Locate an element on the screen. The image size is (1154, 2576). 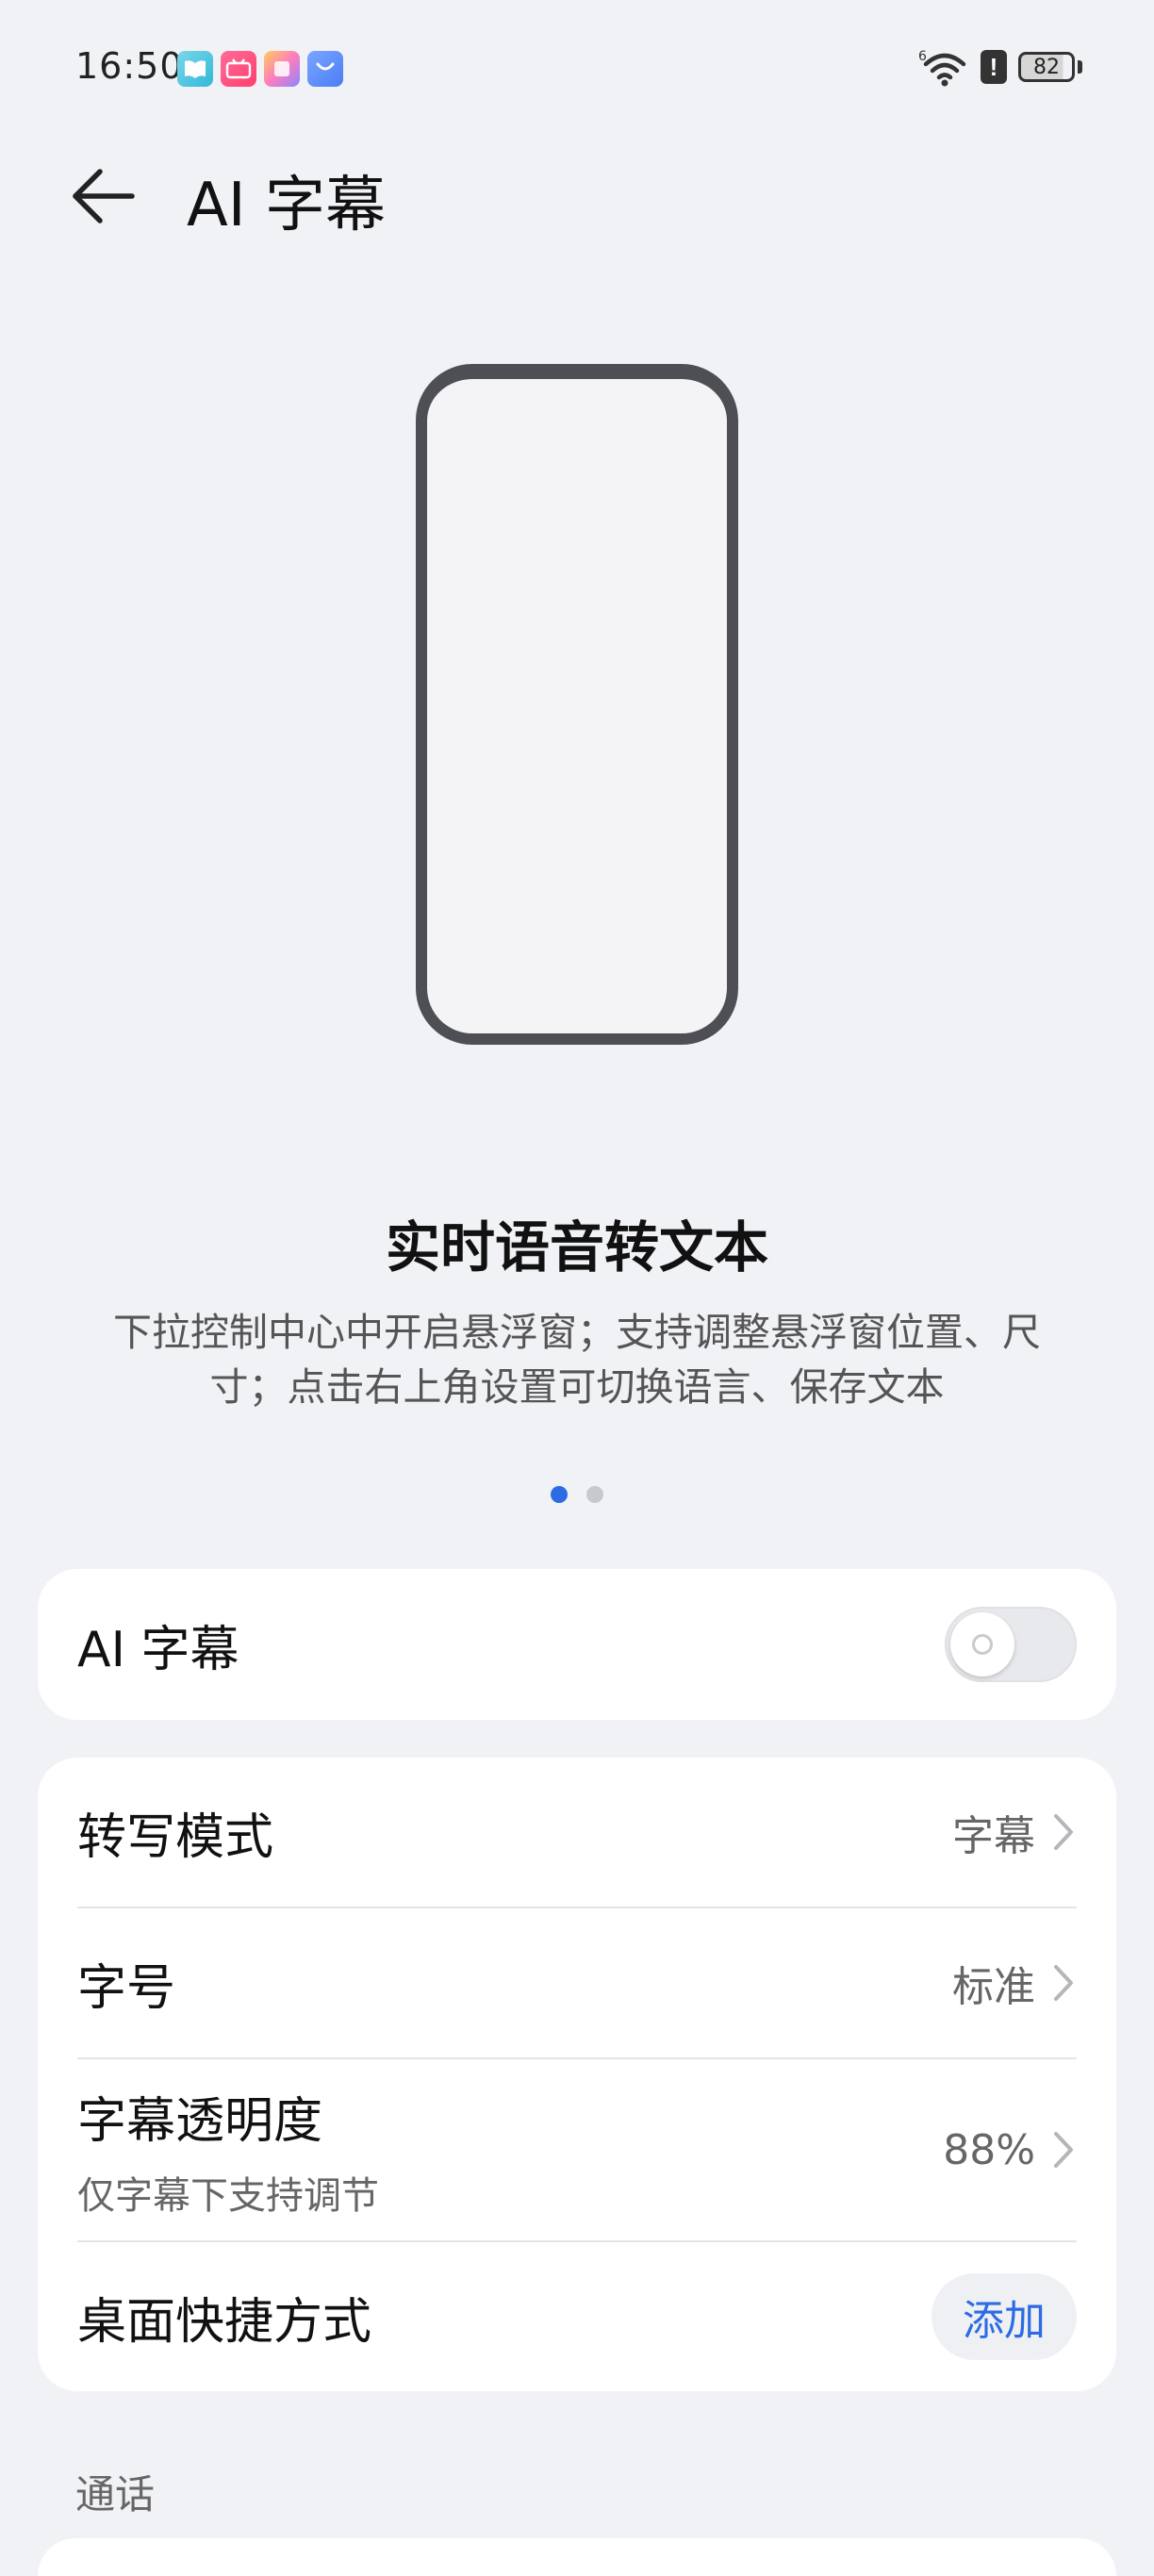
gallery-app-icon is located at coordinates (282, 69).